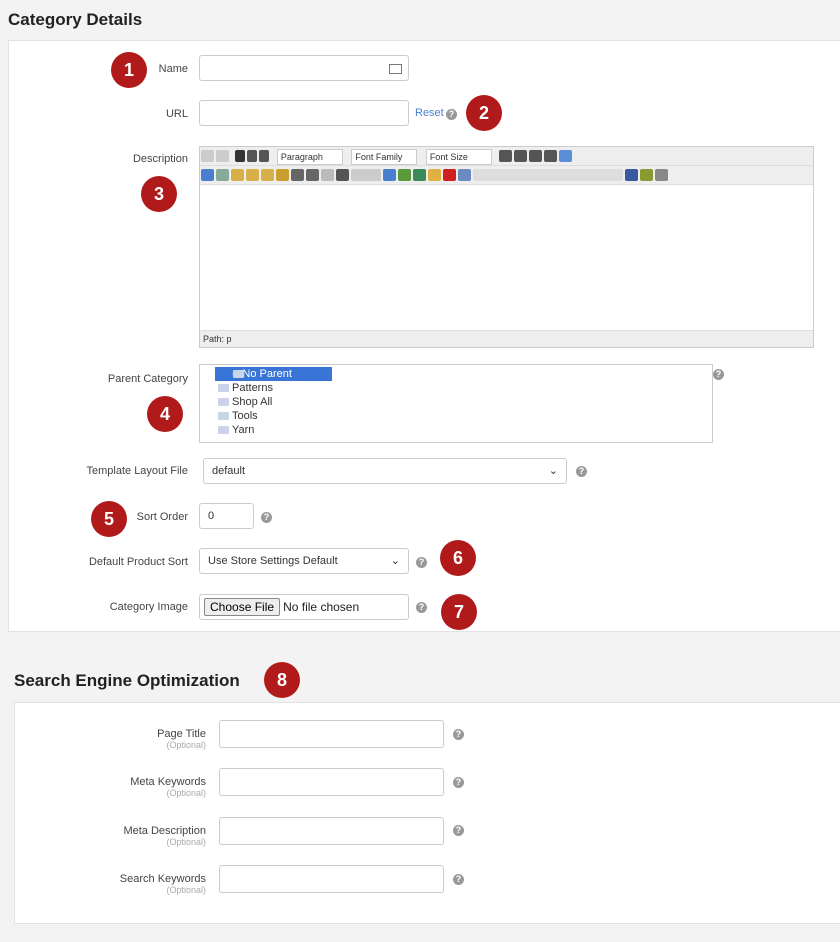 The width and height of the screenshot is (840, 942). What do you see at coordinates (384, 157) in the screenshot?
I see `font-family-select: Font Family` at bounding box center [384, 157].